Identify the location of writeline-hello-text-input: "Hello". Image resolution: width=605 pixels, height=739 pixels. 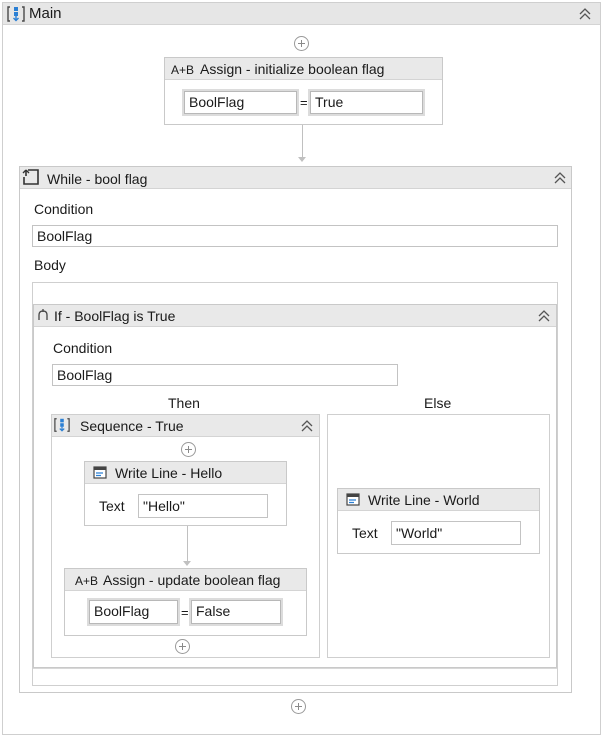
(203, 506).